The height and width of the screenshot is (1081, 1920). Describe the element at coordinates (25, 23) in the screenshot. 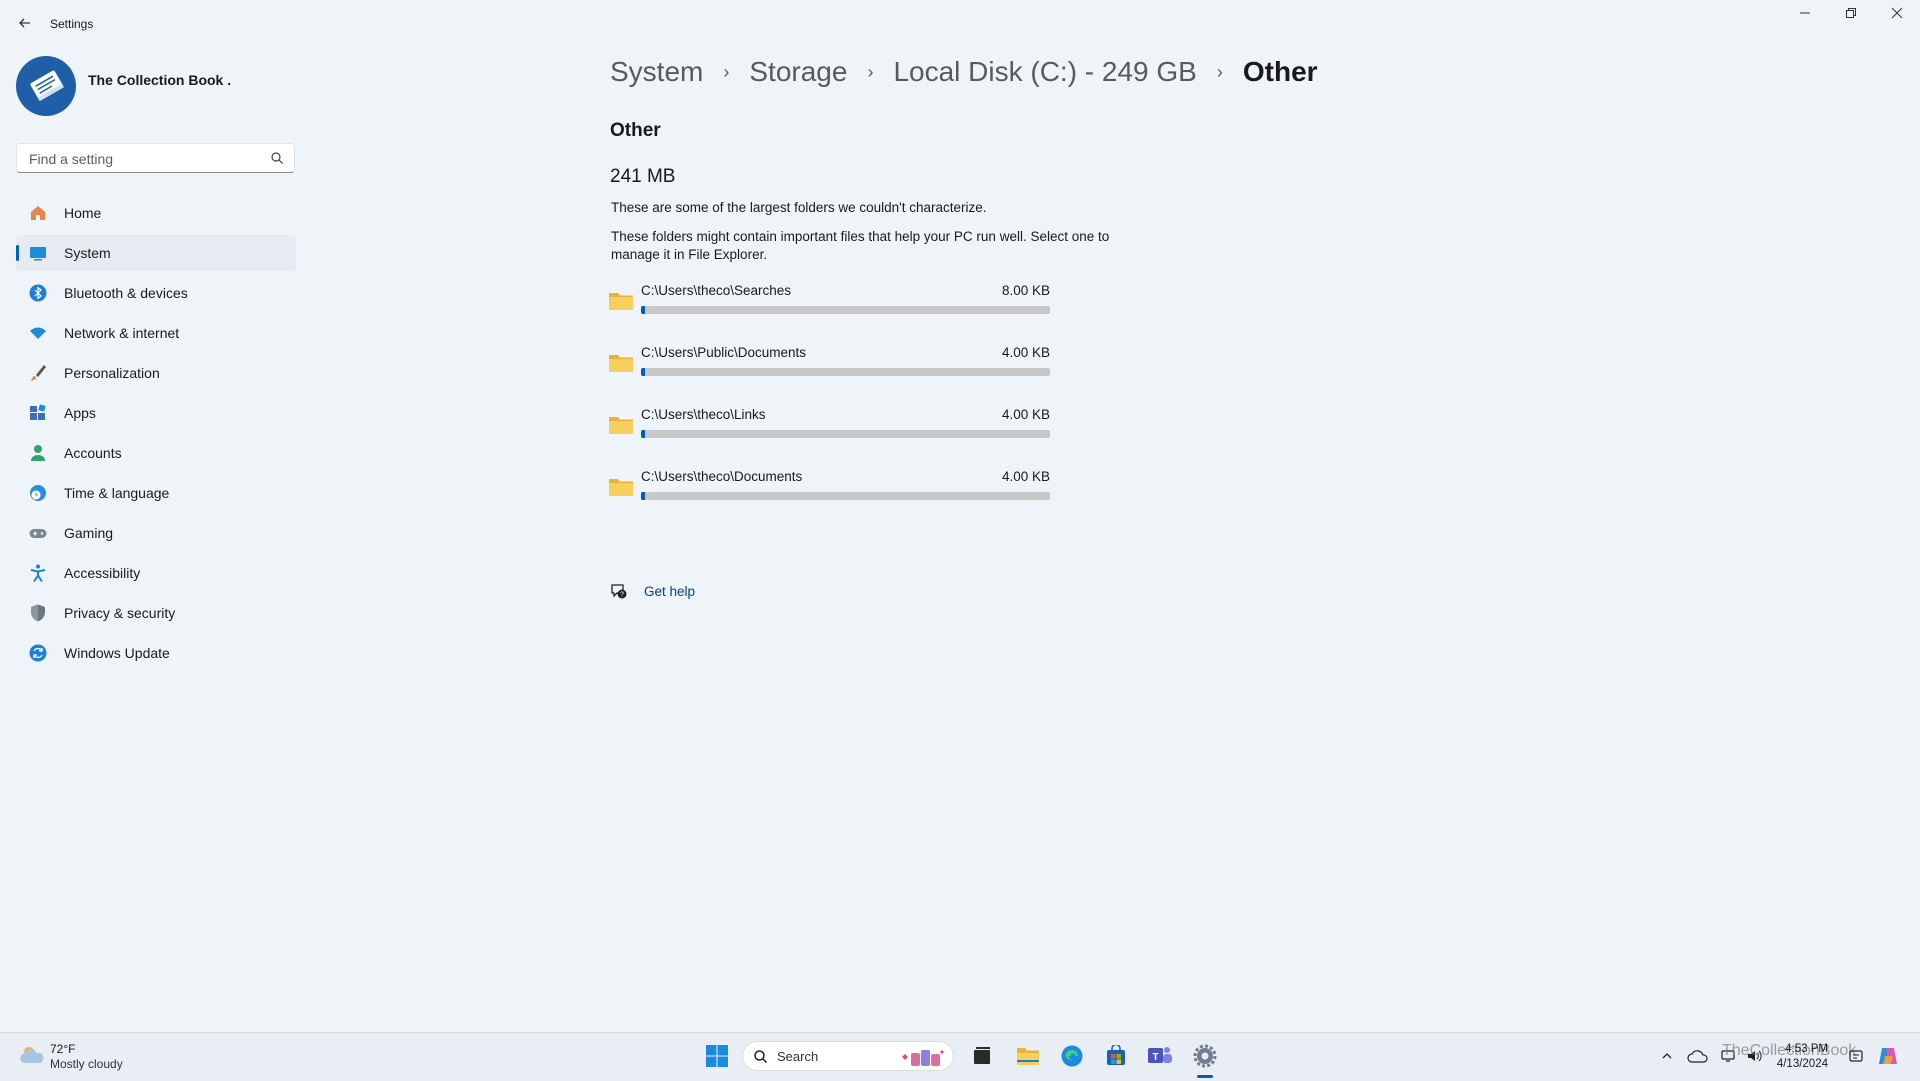

I see `back-button` at that location.